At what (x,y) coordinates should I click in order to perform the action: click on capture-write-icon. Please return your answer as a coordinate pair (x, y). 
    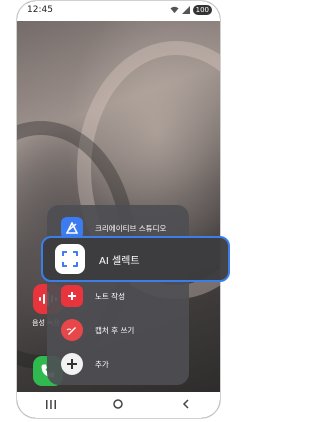
    Looking at the image, I should click on (72, 330).